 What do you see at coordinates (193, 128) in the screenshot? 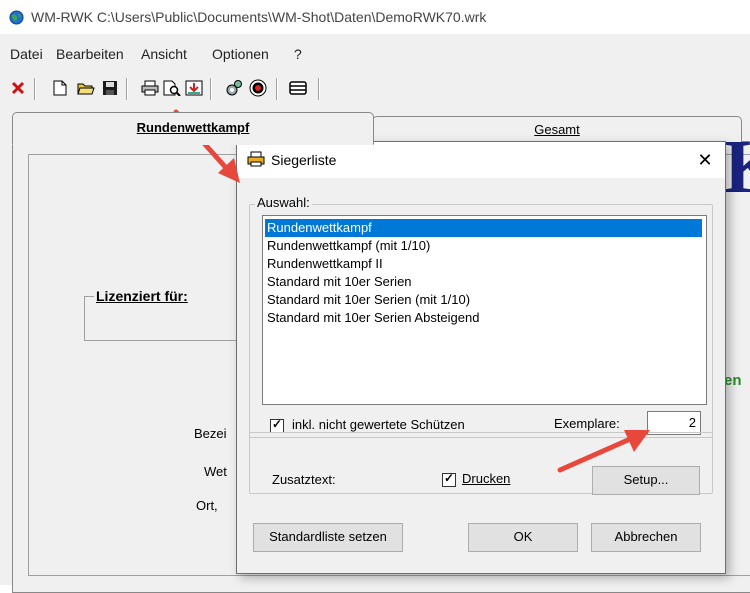
I see `tab-rundenwettkampf: Rundenwettkampf` at bounding box center [193, 128].